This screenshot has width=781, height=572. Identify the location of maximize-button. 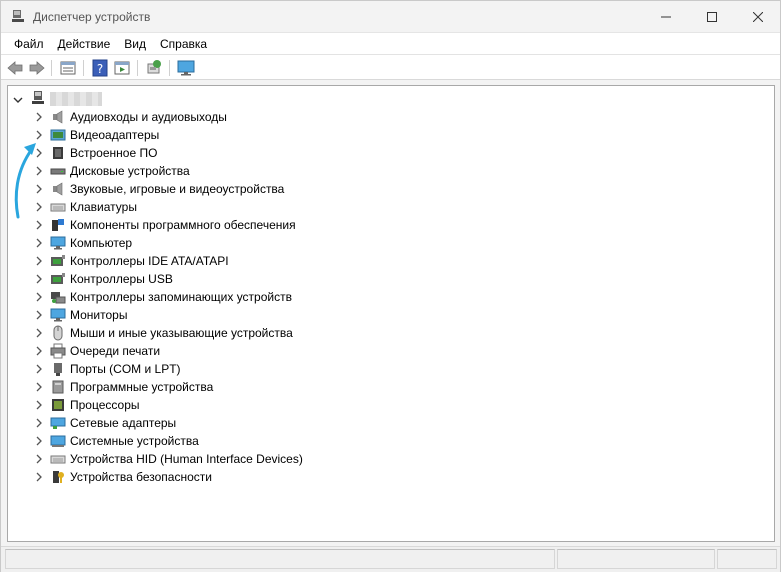
(712, 16).